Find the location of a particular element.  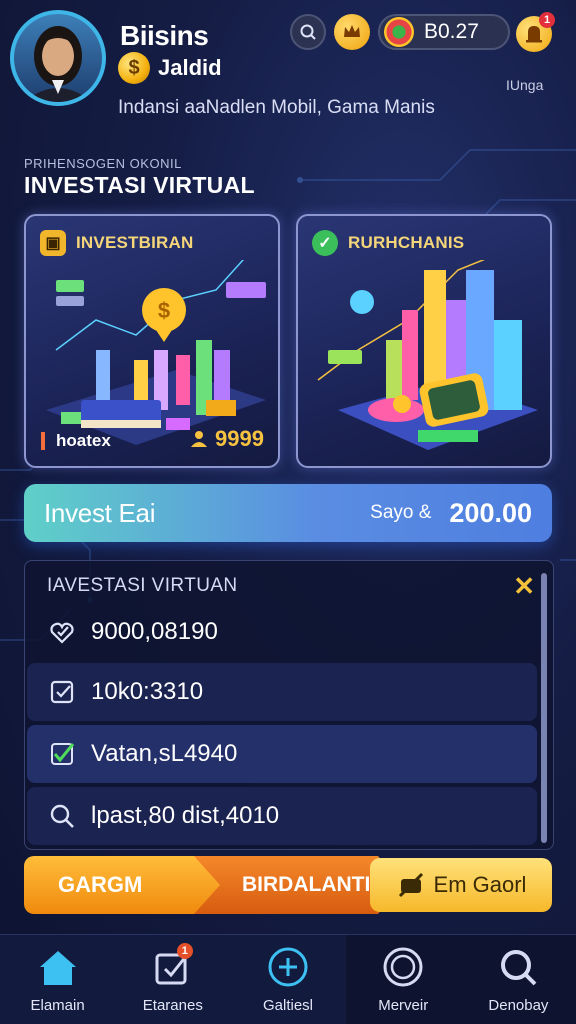

notification-button: 1 is located at coordinates (535, 32).